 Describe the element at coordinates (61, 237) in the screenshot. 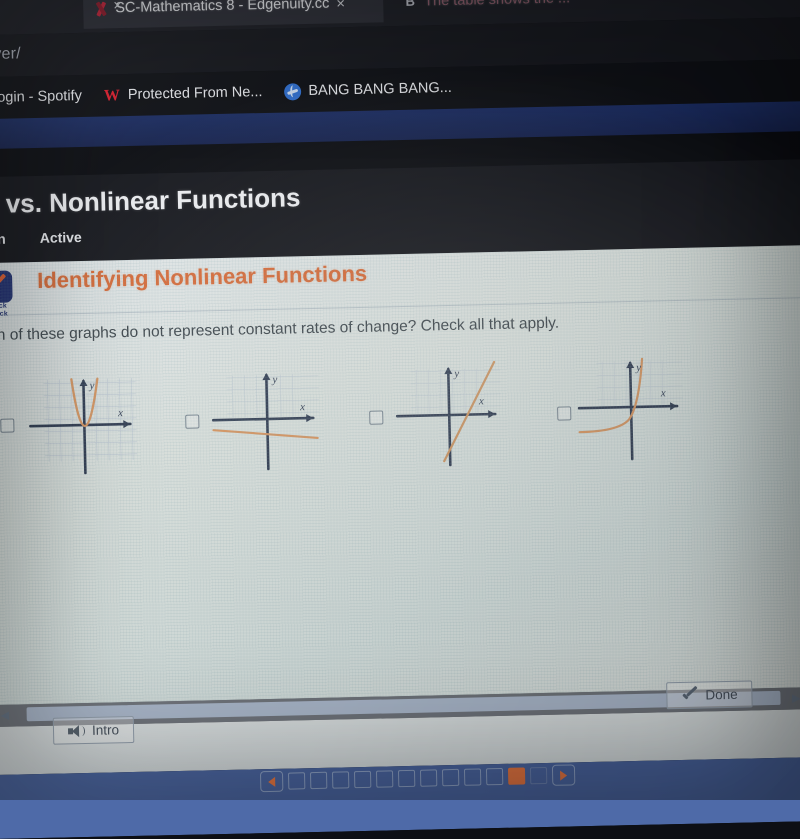

I see `tab-active: Active` at that location.